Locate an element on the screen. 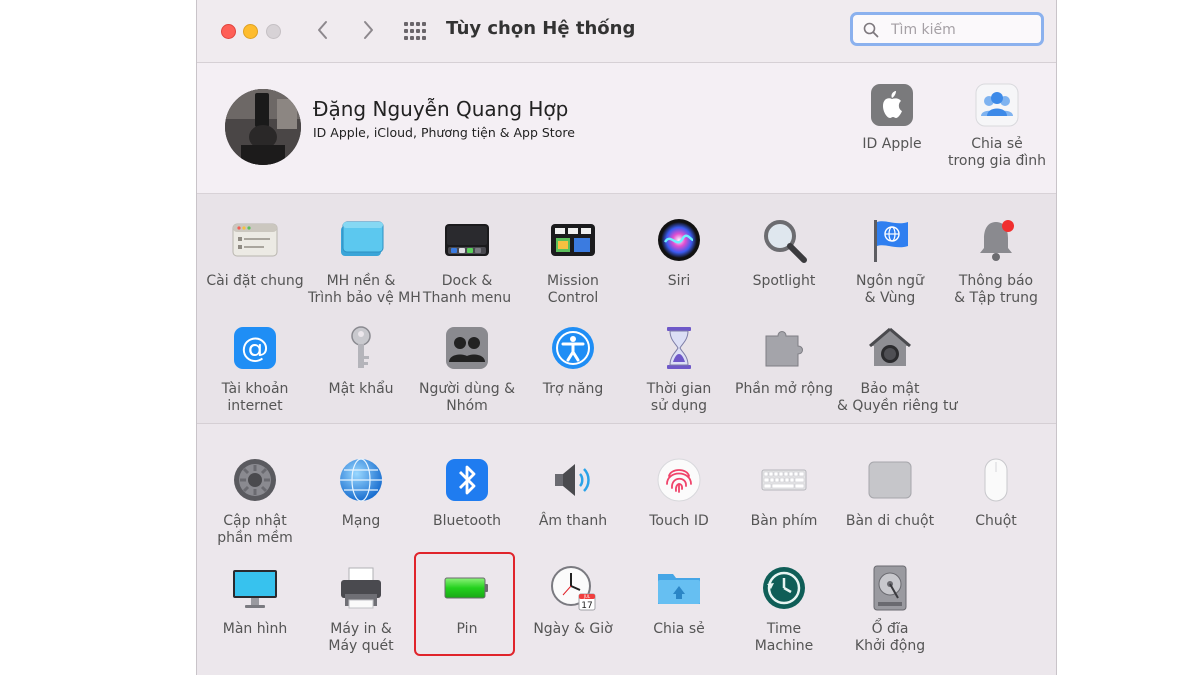  battery-icon is located at coordinates (466, 588).